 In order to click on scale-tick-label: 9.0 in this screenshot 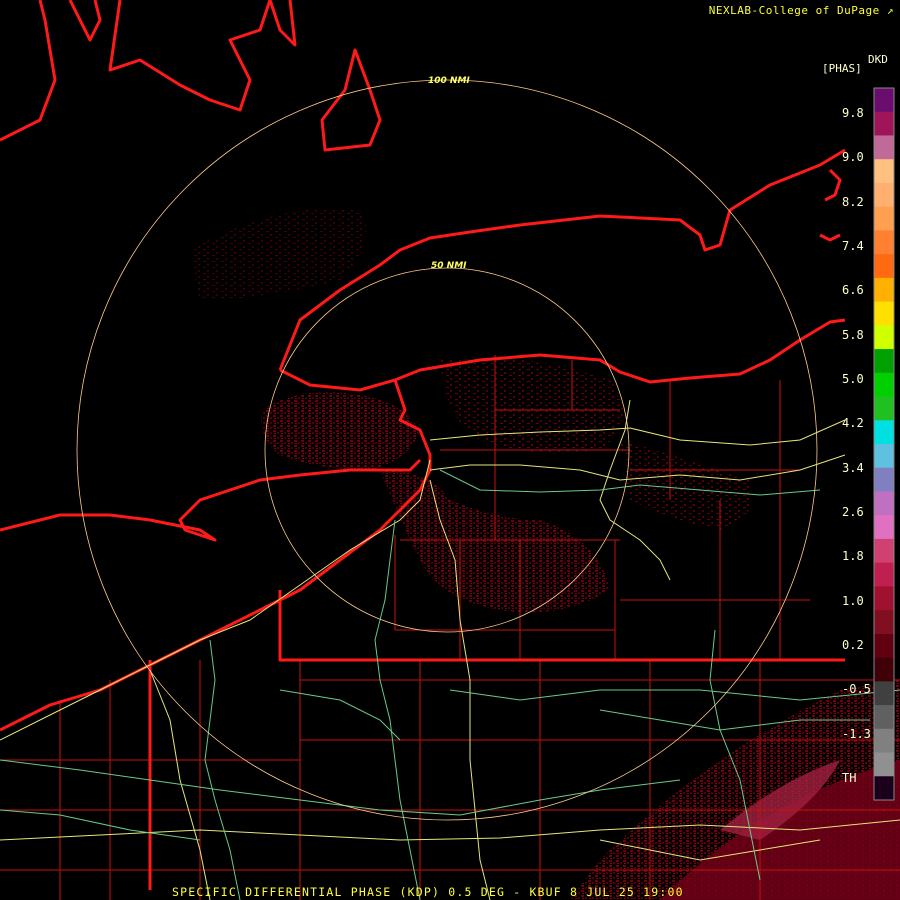, I will do `click(853, 157)`.